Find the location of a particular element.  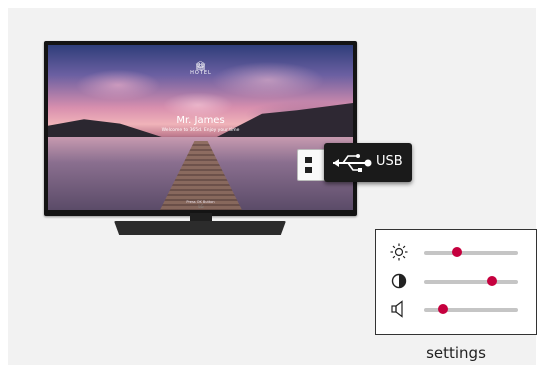

usb-label: USB is located at coordinates (389, 161).